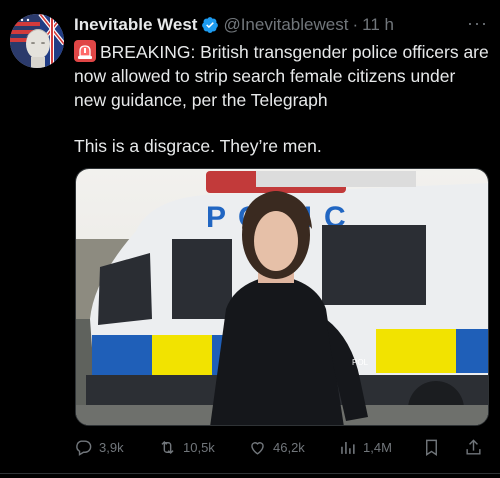 The width and height of the screenshot is (500, 478). I want to click on like-count: 46,2k, so click(289, 447).